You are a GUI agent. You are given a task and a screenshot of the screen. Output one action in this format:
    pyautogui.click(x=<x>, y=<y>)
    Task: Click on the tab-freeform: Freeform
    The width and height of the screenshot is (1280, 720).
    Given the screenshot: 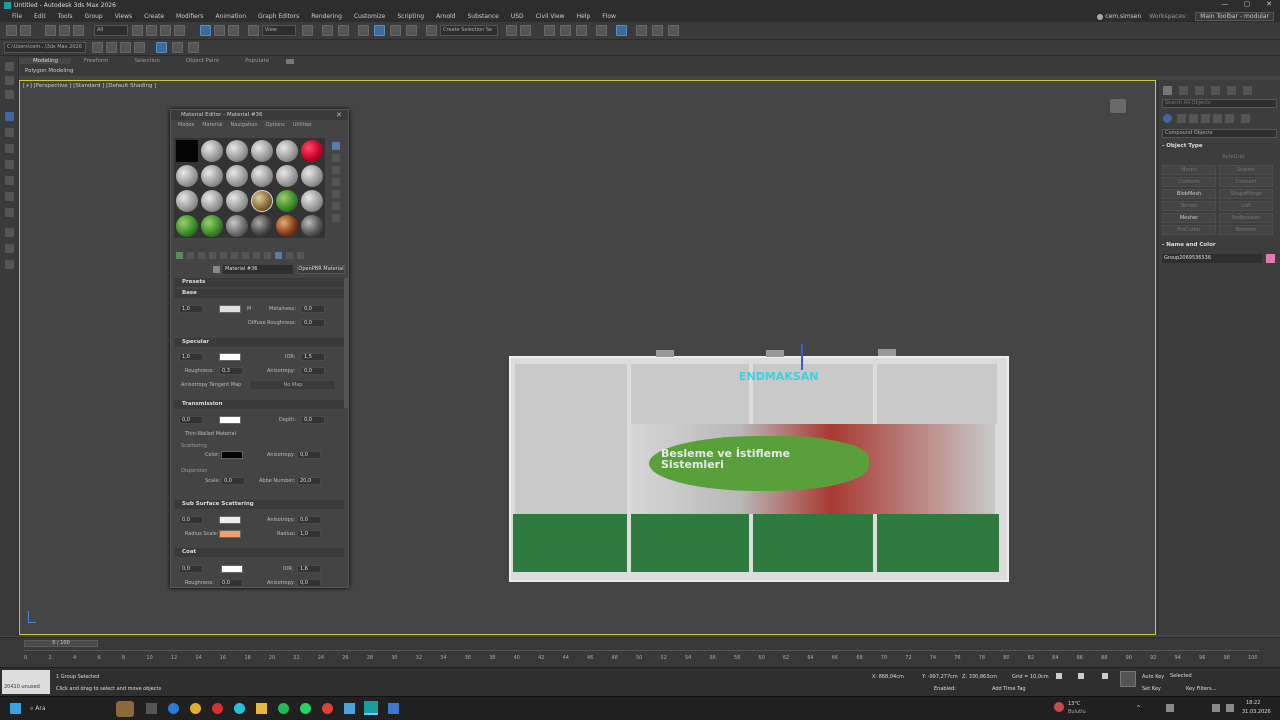 What is the action you would take?
    pyautogui.click(x=96, y=61)
    